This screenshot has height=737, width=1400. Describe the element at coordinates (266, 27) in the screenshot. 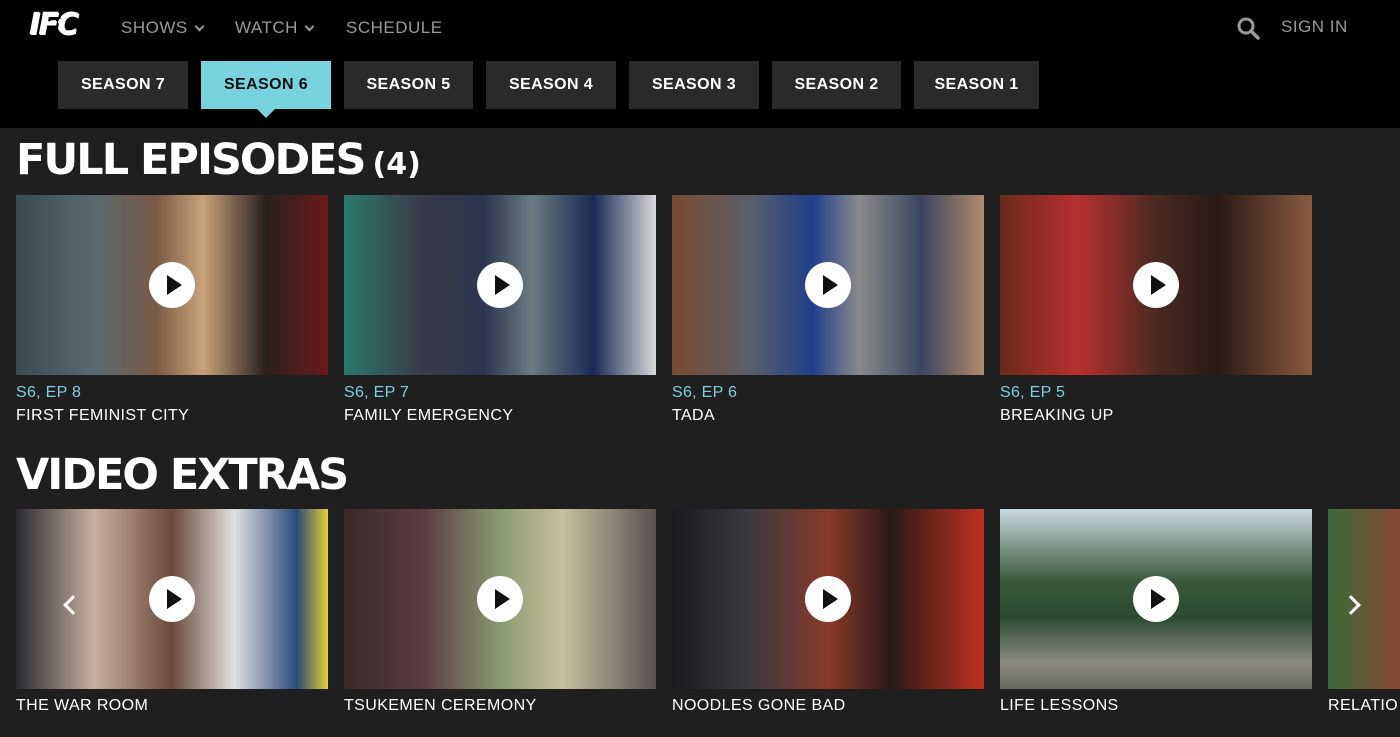

I see `nav-watch-label: WATCH` at that location.